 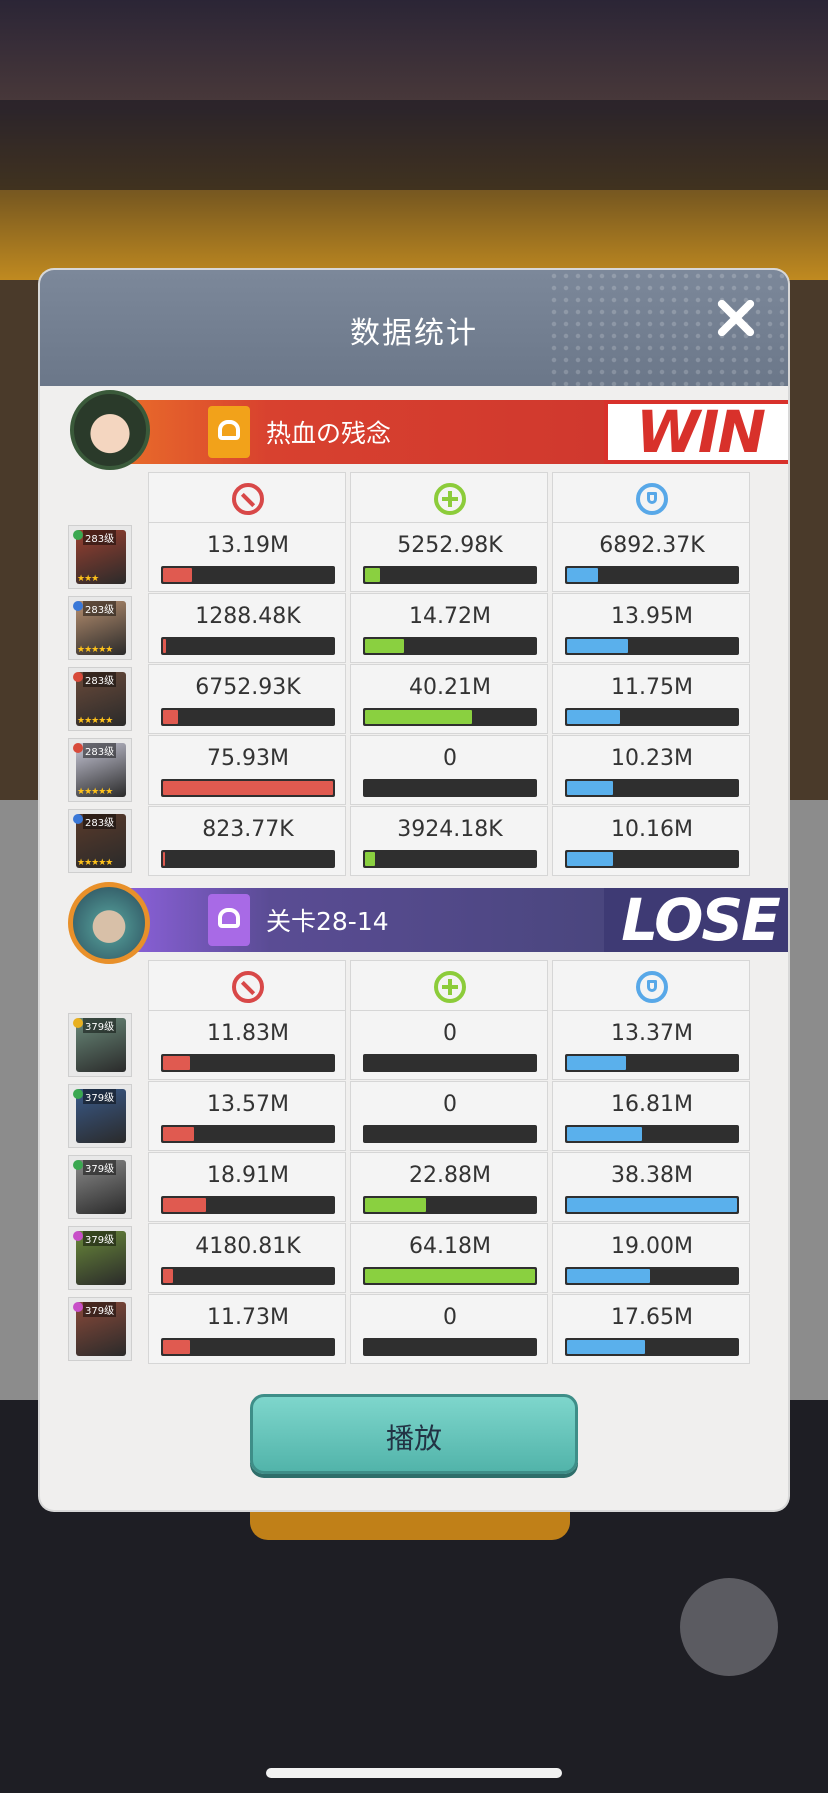 What do you see at coordinates (414, 1434) in the screenshot?
I see `play-button: 播放` at bounding box center [414, 1434].